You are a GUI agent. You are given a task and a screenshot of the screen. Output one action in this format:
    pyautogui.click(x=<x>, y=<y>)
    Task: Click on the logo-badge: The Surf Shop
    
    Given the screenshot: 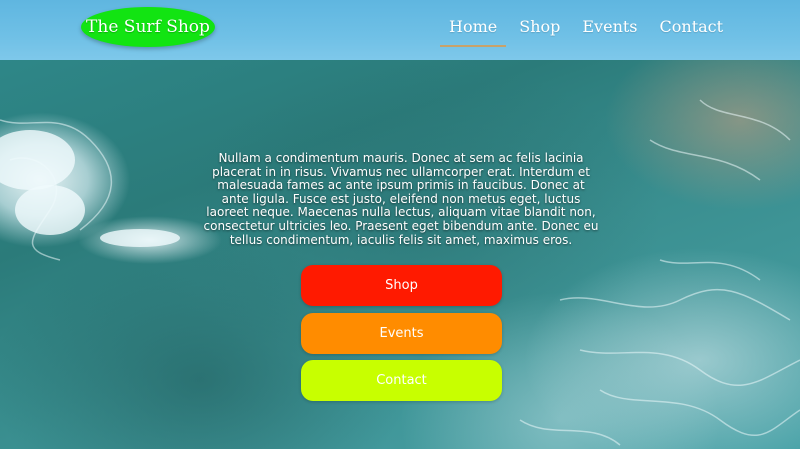 What is the action you would take?
    pyautogui.click(x=148, y=27)
    